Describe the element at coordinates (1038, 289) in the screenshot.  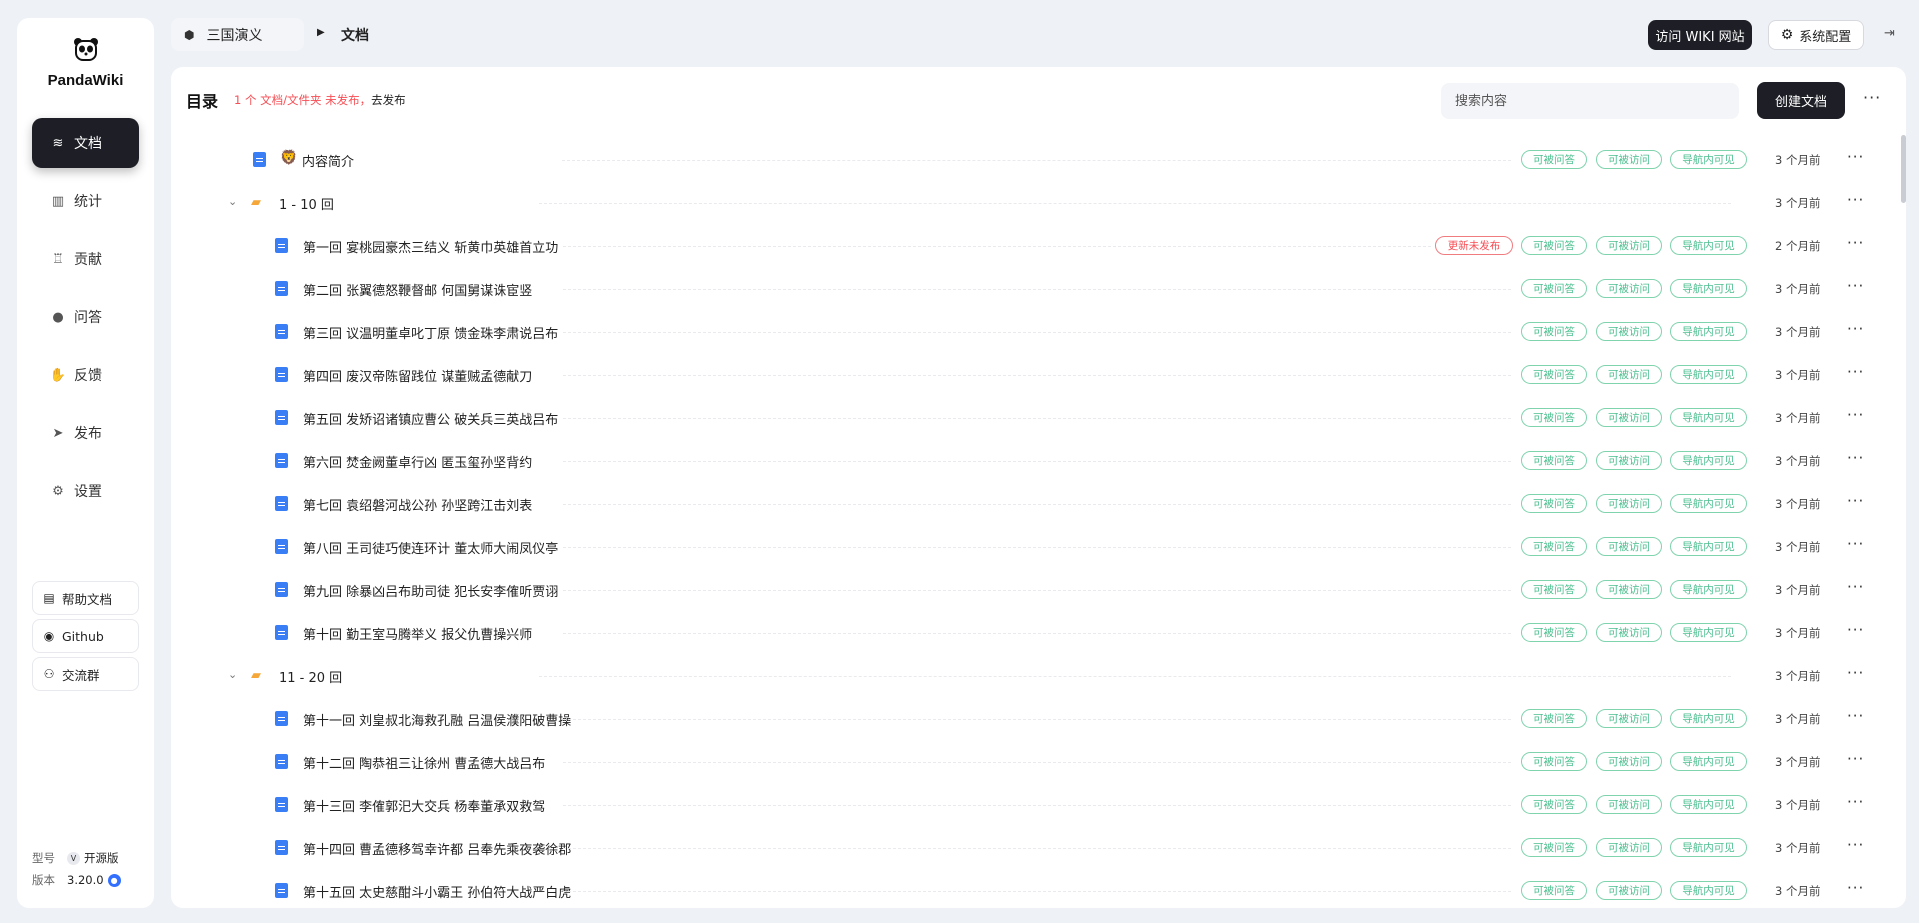
I see `document-row: 第二回 张翼德怒鞭督邮 何国舅谋诛宦竖 可被问答 可被访问 导航内可见 3 个月前 ···` at that location.